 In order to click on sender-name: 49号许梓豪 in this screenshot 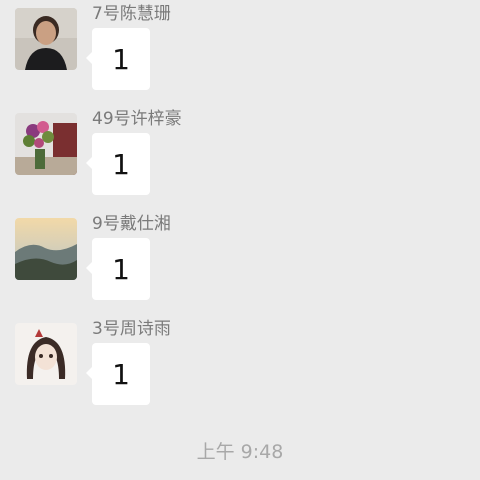, I will do `click(137, 119)`.